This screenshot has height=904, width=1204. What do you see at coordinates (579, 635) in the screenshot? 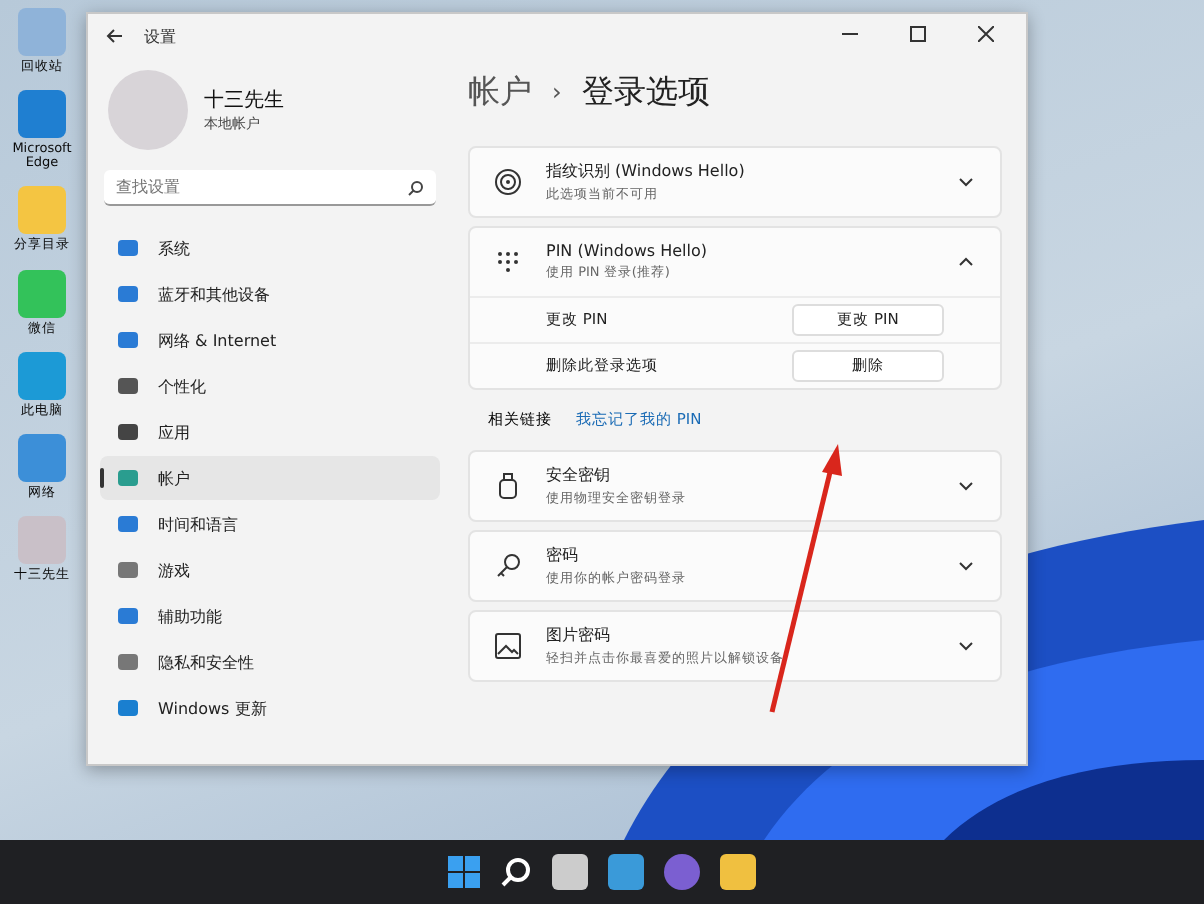
I see `option-title: 图片密码` at bounding box center [579, 635].